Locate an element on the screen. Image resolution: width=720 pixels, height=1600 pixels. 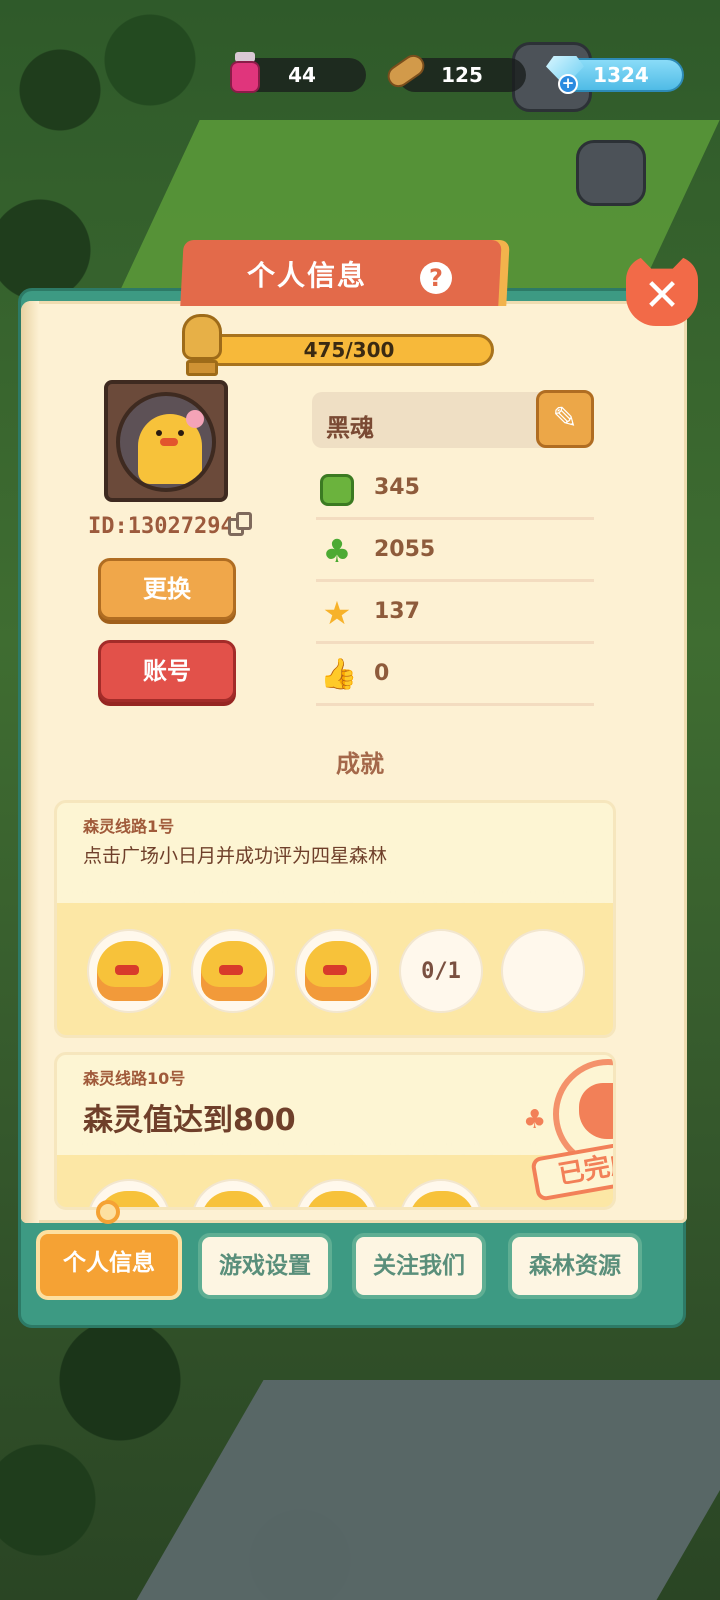
tab-forest-resources: 森林资源 is located at coordinates (575, 1266).